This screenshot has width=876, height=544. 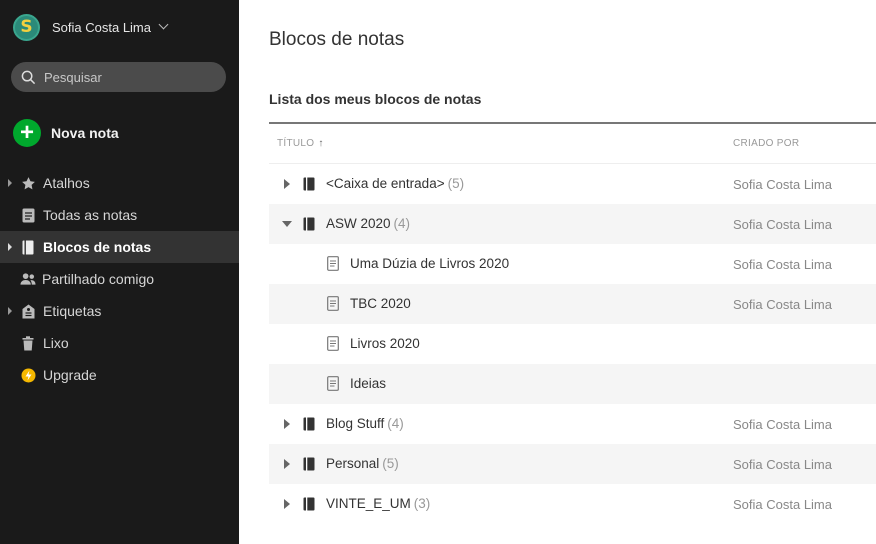 I want to click on notebook-name: <Caixa de entrada> (5), so click(x=395, y=183).